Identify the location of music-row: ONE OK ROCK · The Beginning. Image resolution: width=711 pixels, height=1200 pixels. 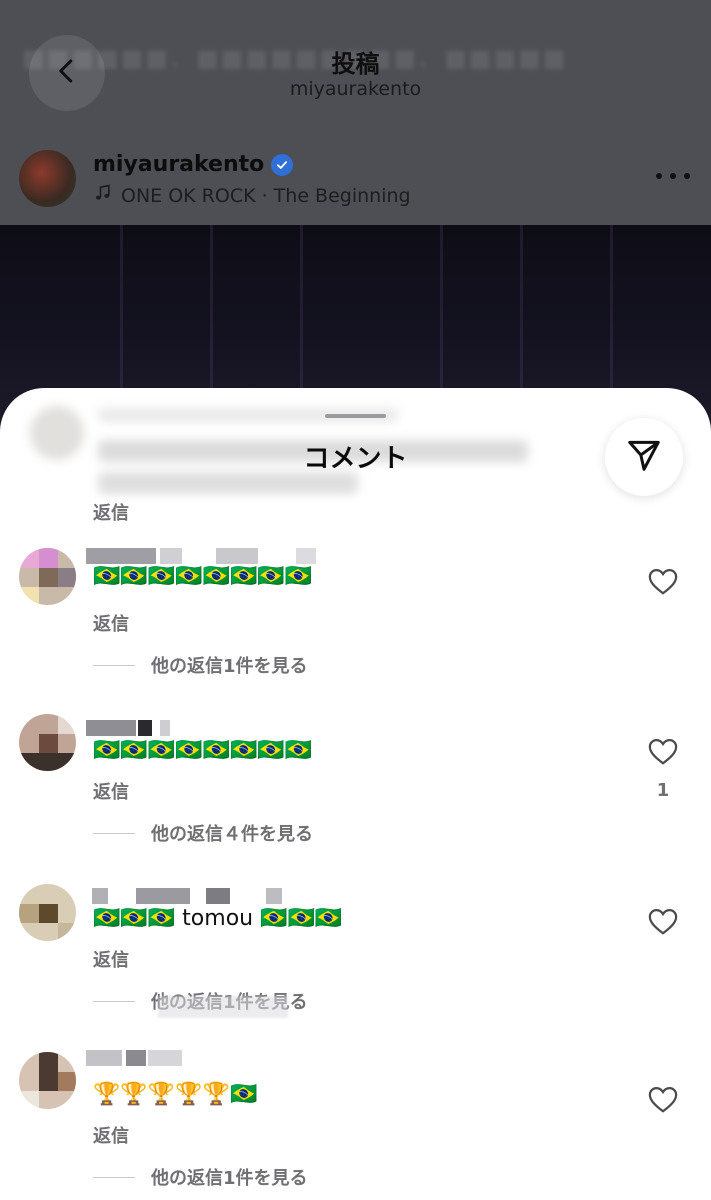
(252, 195).